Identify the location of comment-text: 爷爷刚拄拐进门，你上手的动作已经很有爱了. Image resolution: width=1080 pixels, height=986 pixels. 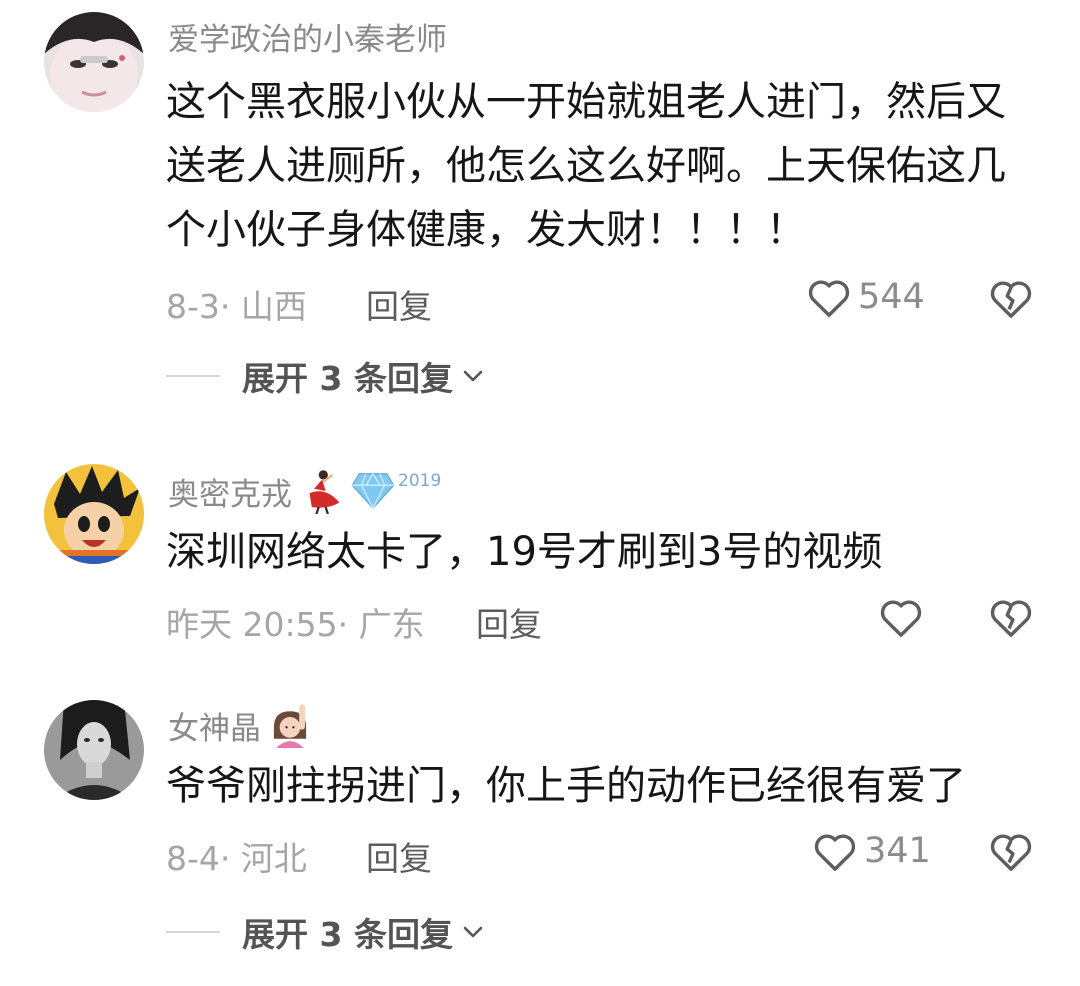
(566, 786).